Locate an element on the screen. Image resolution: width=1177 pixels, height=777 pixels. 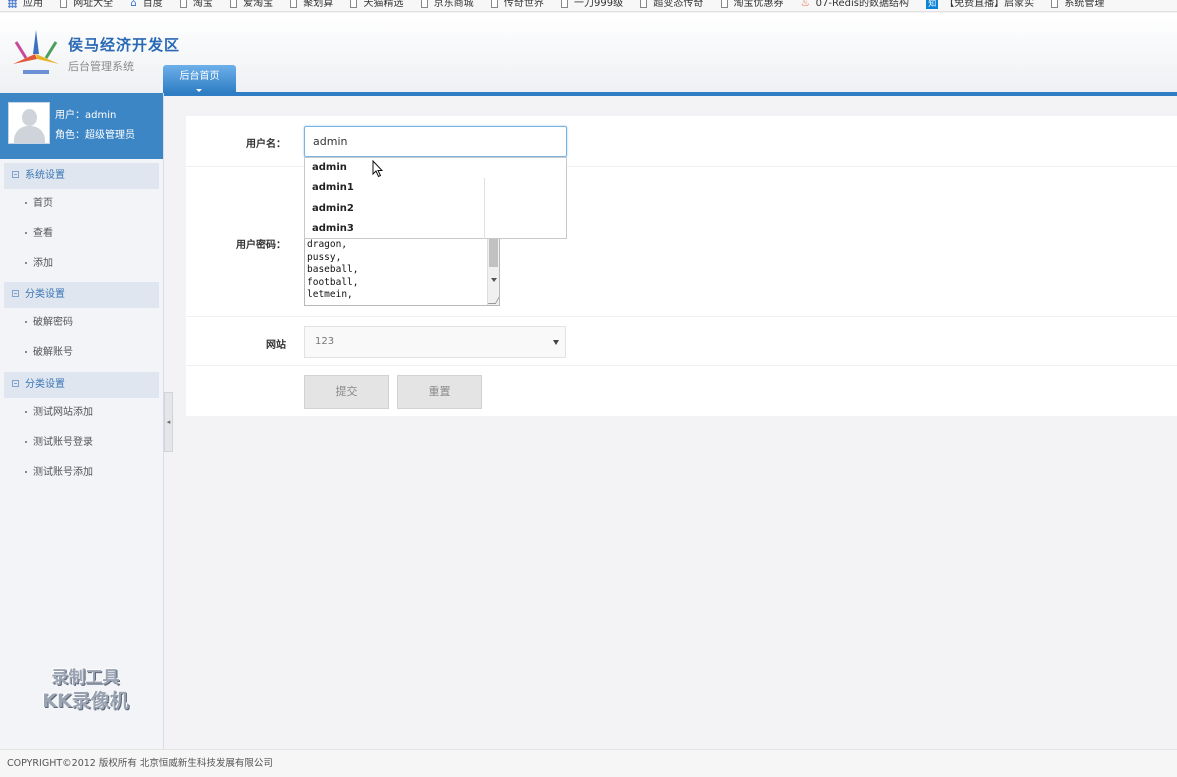
password-line: dragon, is located at coordinates (327, 244).